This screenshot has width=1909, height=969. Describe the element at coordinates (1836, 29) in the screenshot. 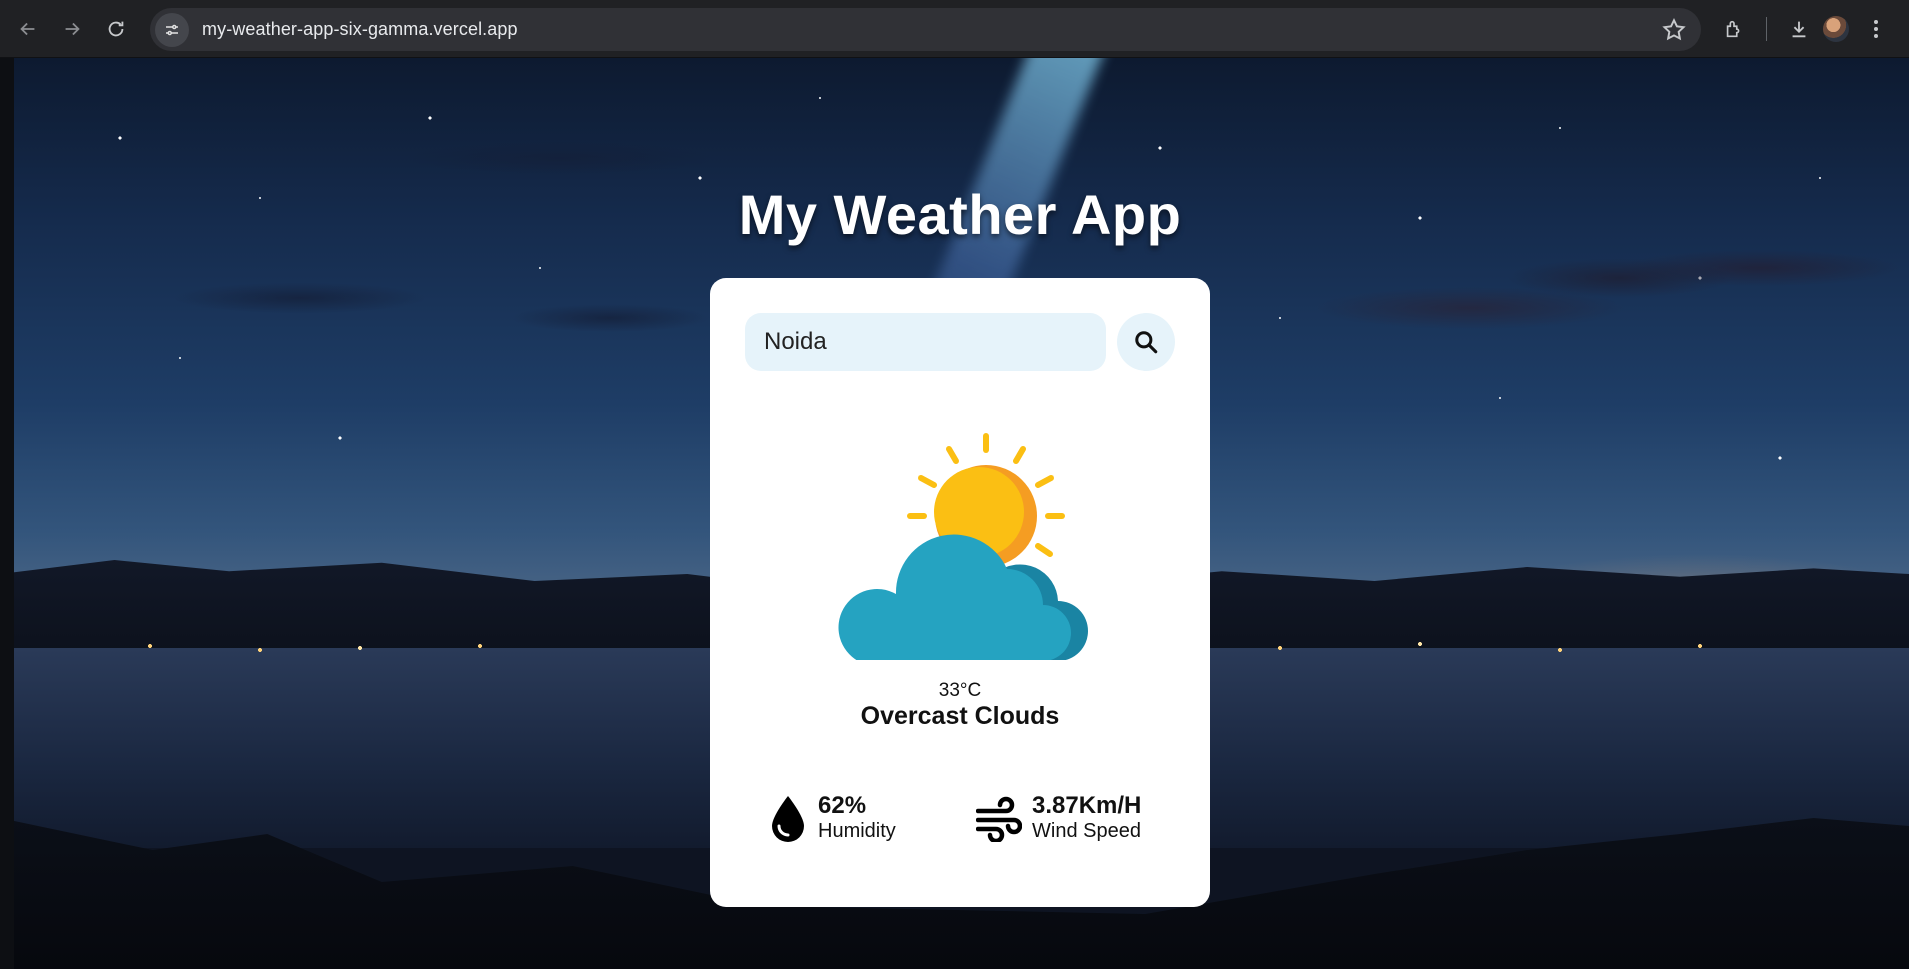

I see `profile-avatar` at that location.